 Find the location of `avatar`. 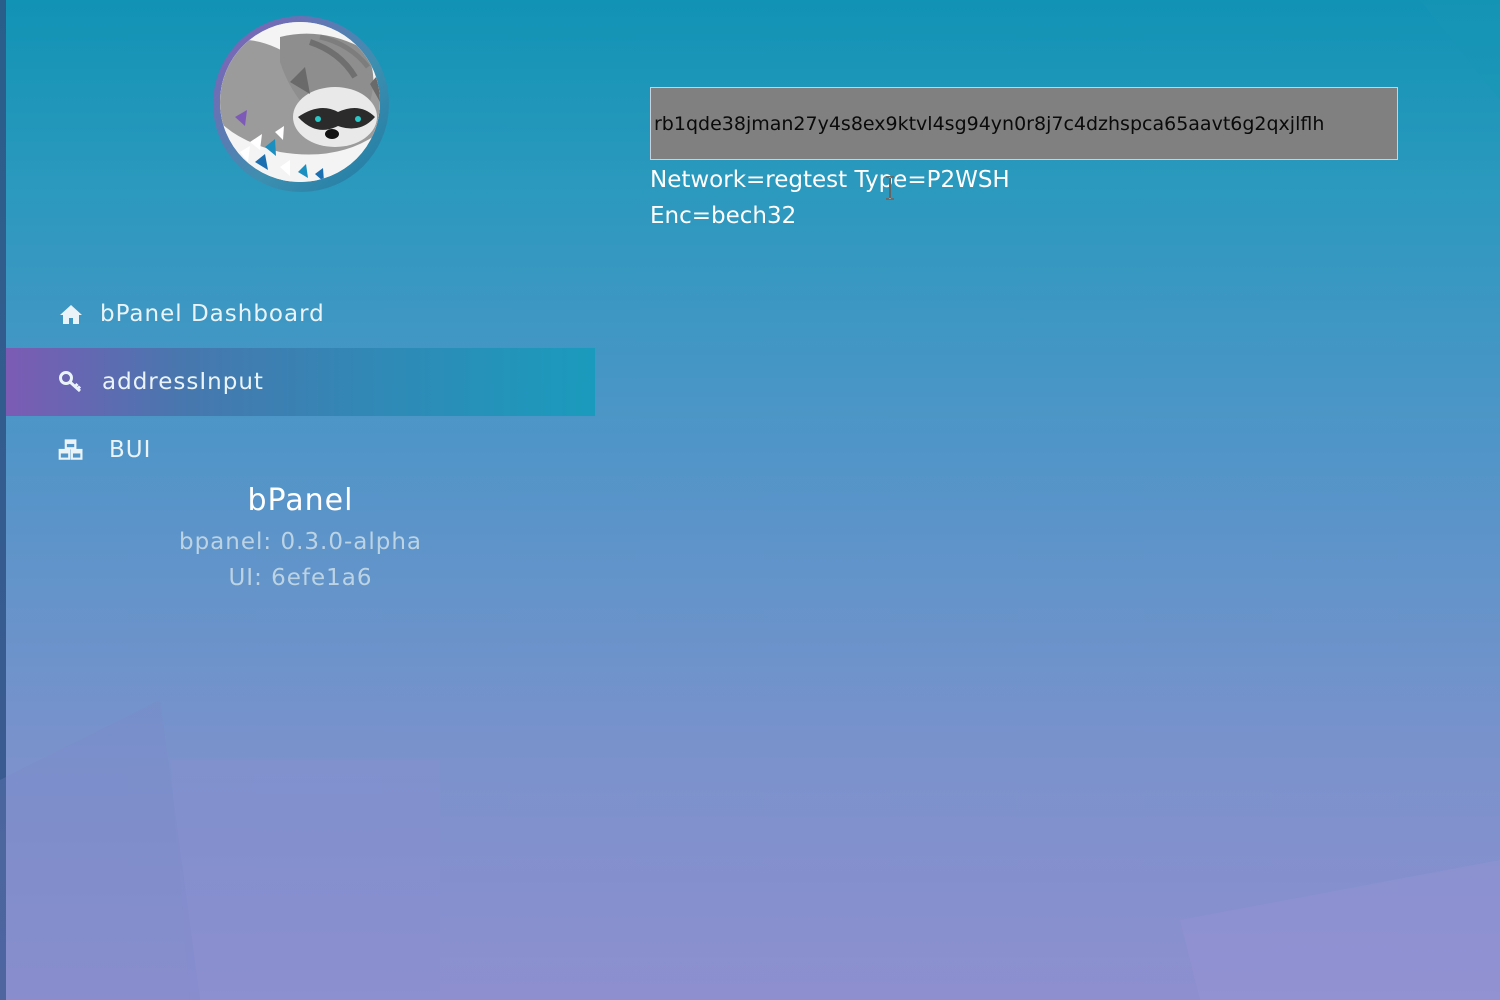

avatar is located at coordinates (301, 104).